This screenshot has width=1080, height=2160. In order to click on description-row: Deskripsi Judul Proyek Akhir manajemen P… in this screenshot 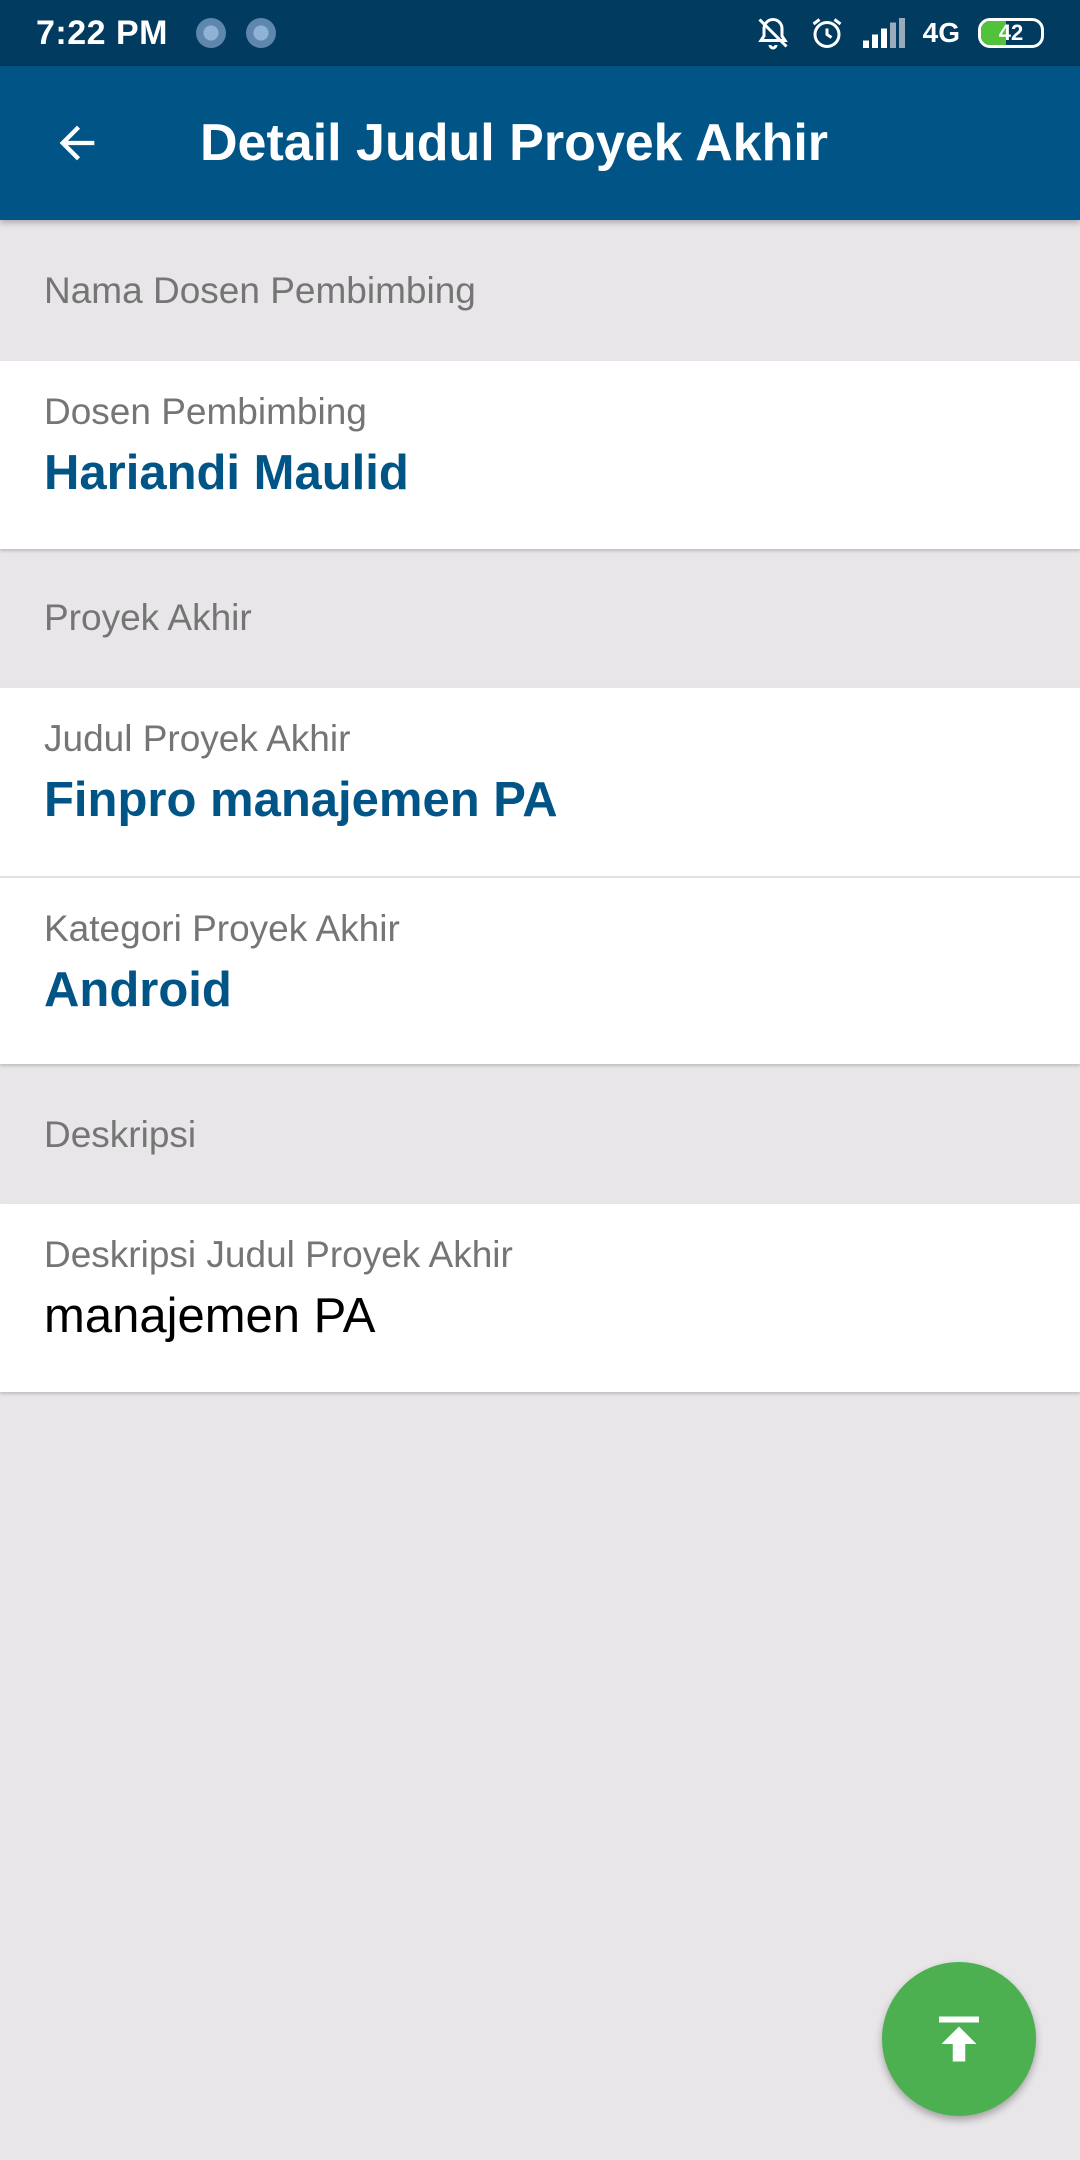, I will do `click(540, 1298)`.